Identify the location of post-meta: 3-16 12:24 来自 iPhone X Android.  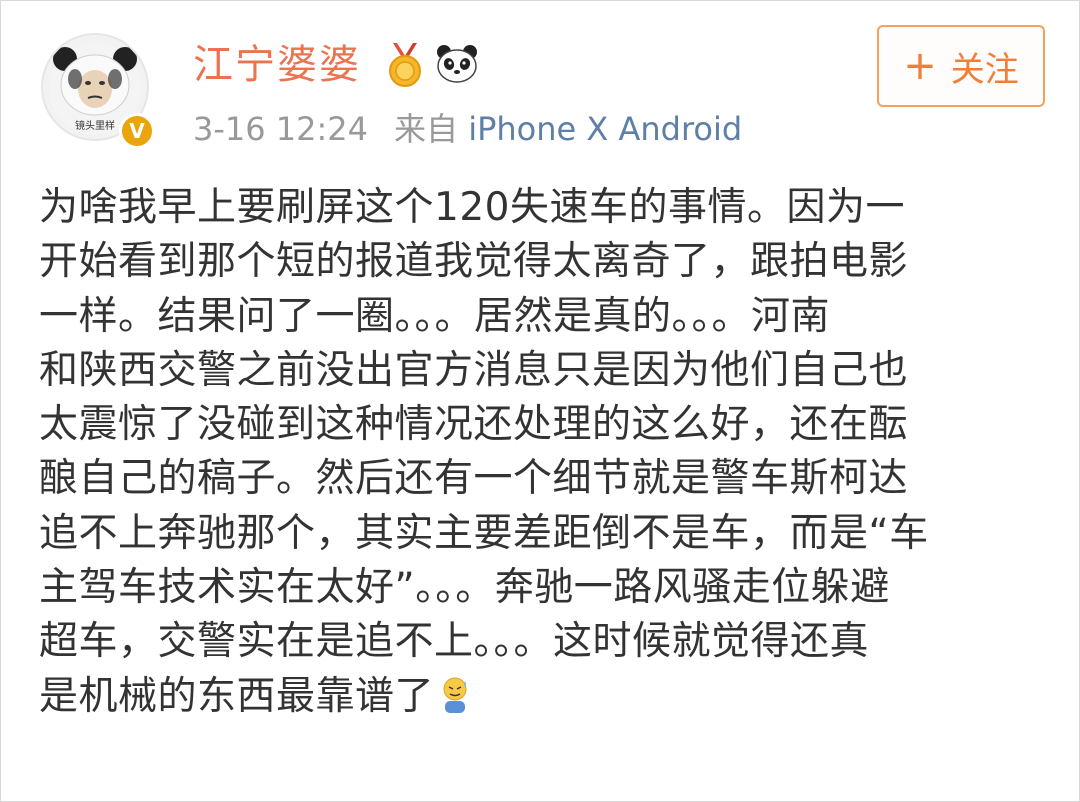
(467, 129).